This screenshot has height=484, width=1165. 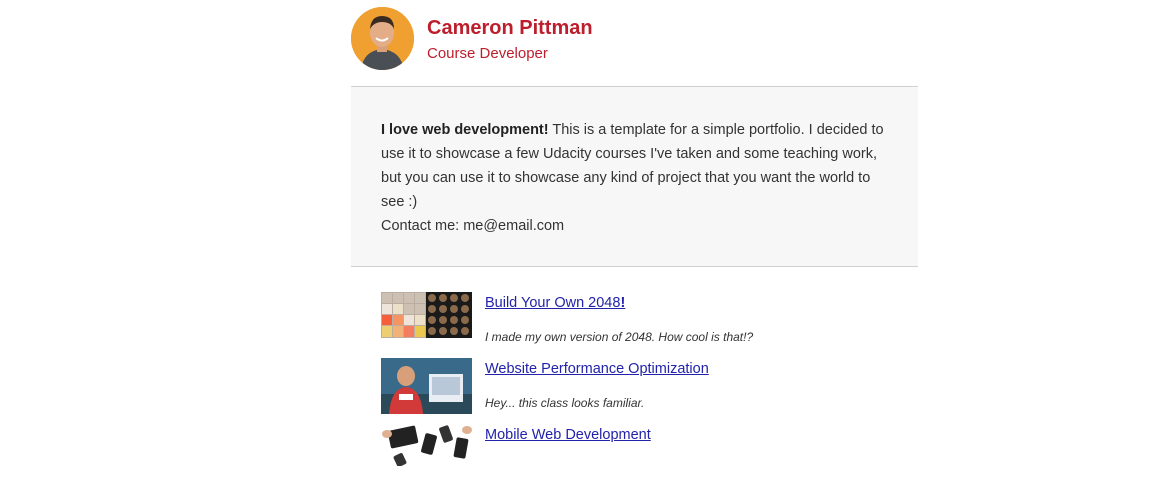 I want to click on 2048-game-thumbnail, so click(x=426, y=315).